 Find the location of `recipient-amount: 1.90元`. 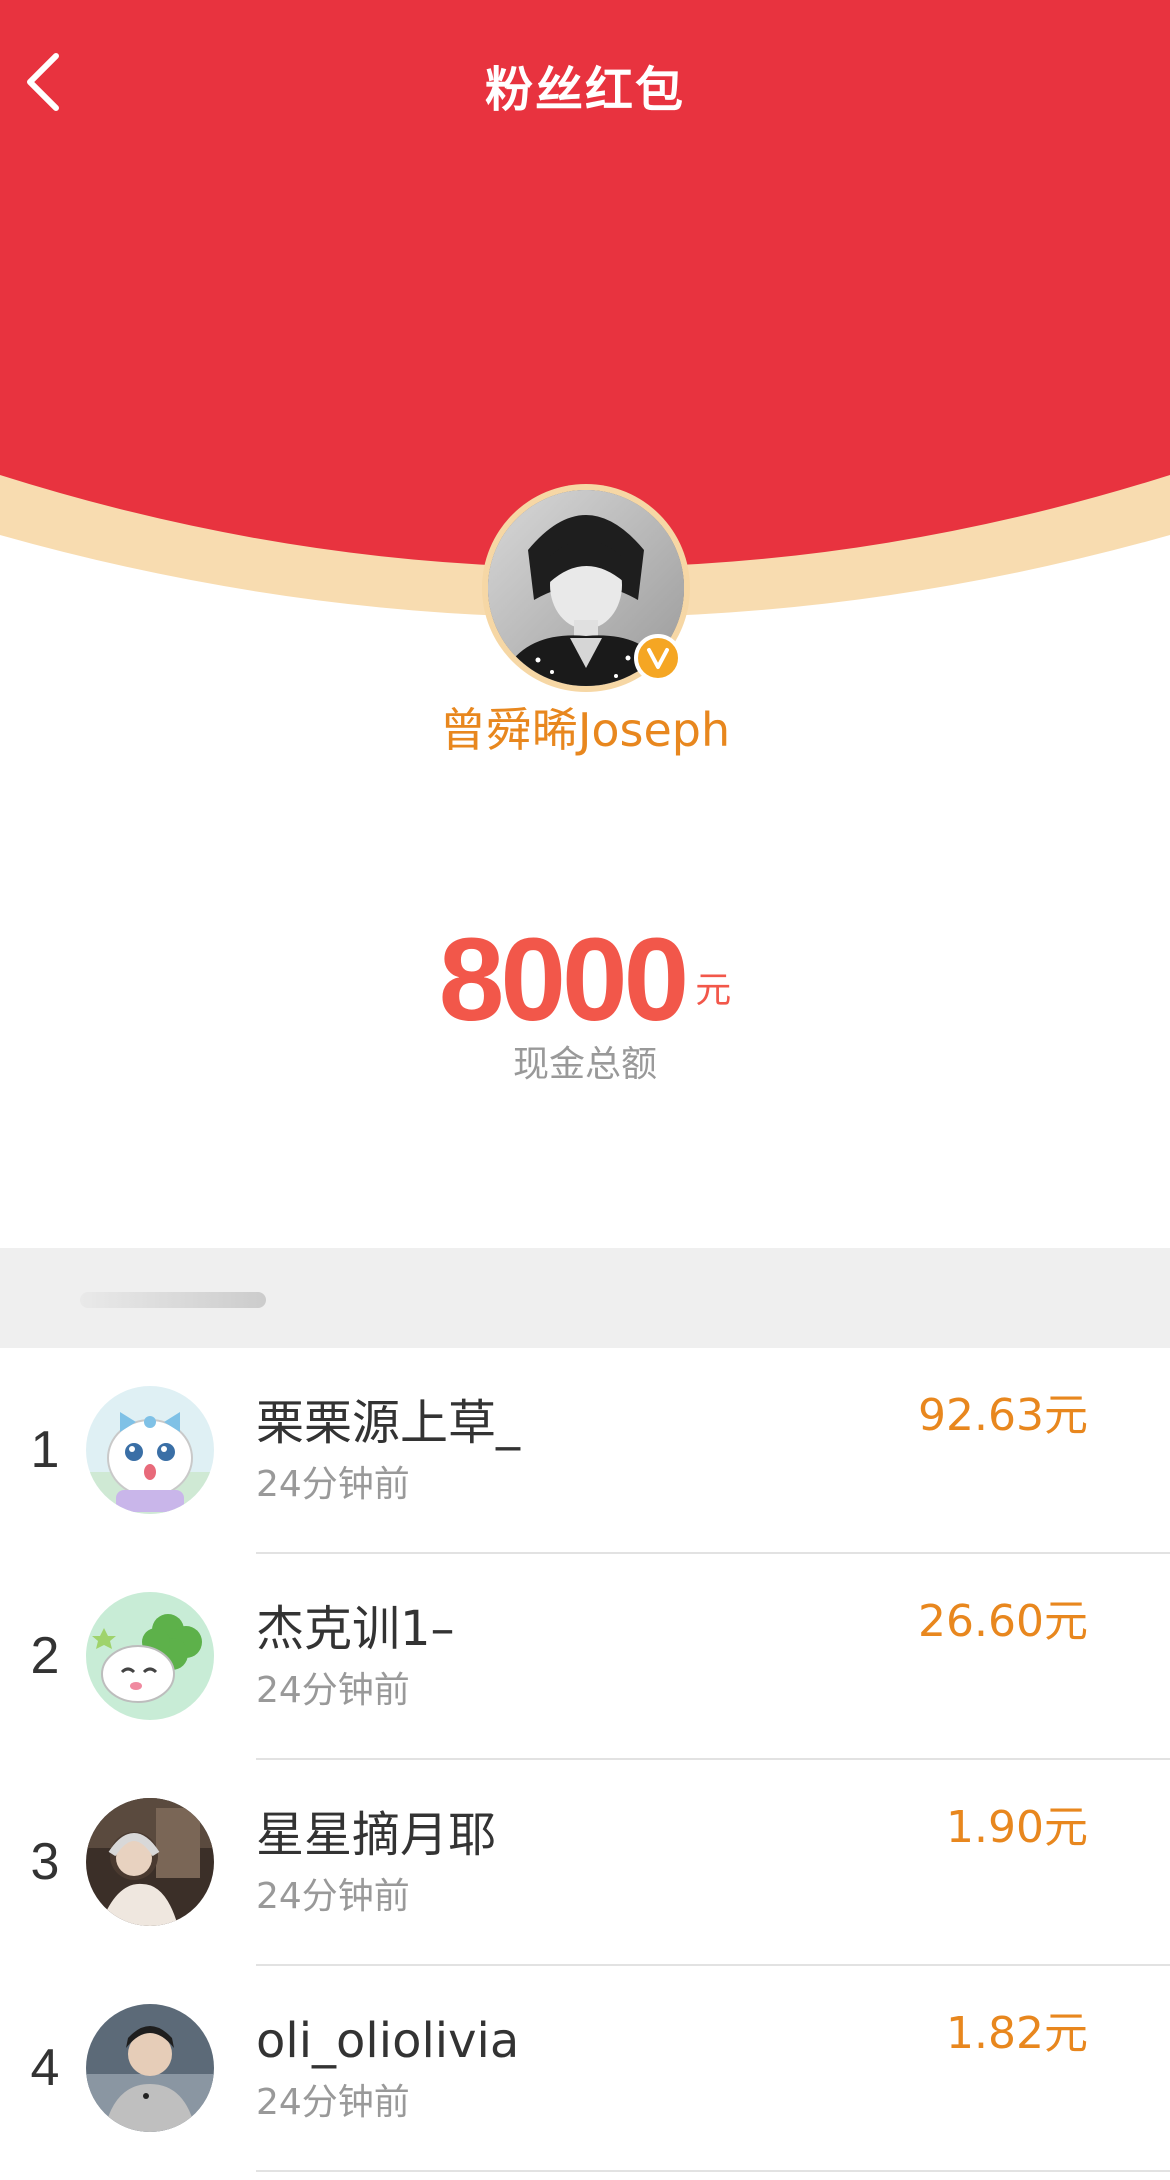

recipient-amount: 1.90元 is located at coordinates (1017, 1827).